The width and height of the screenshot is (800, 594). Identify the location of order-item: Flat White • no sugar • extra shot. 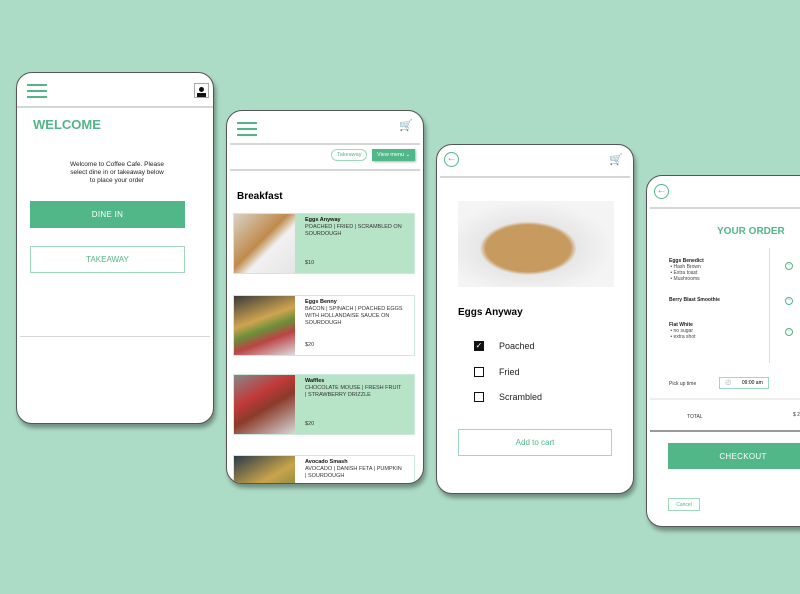
(682, 331).